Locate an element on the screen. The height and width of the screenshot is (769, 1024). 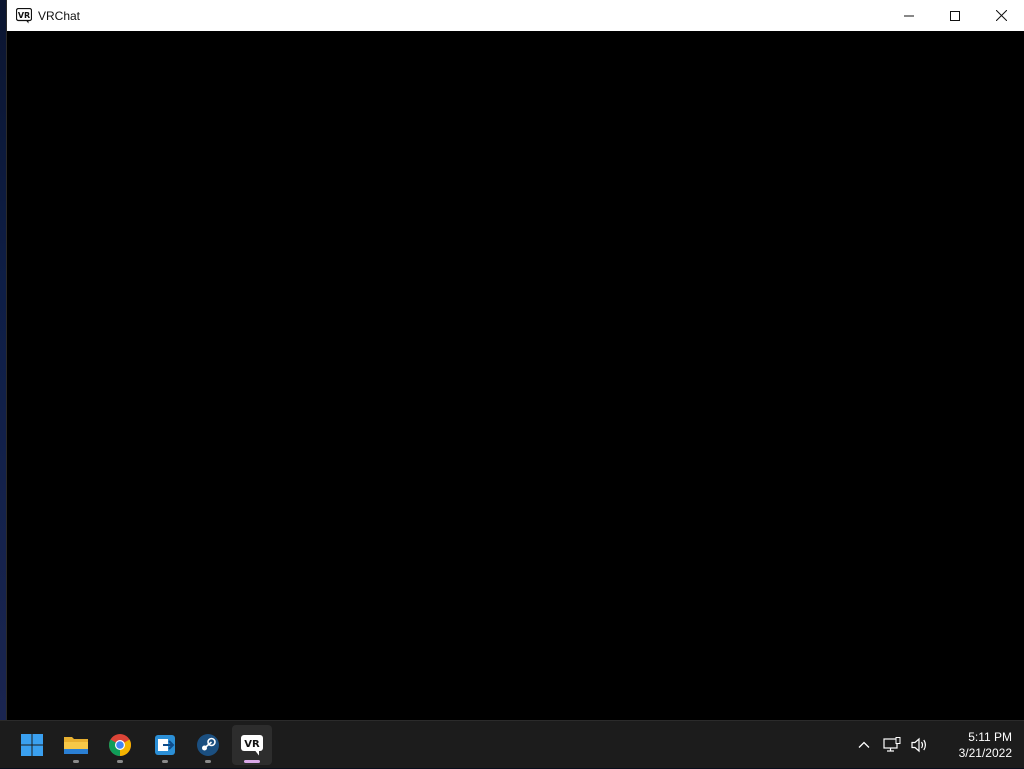
show-hidden-icons-button is located at coordinates (864, 745).